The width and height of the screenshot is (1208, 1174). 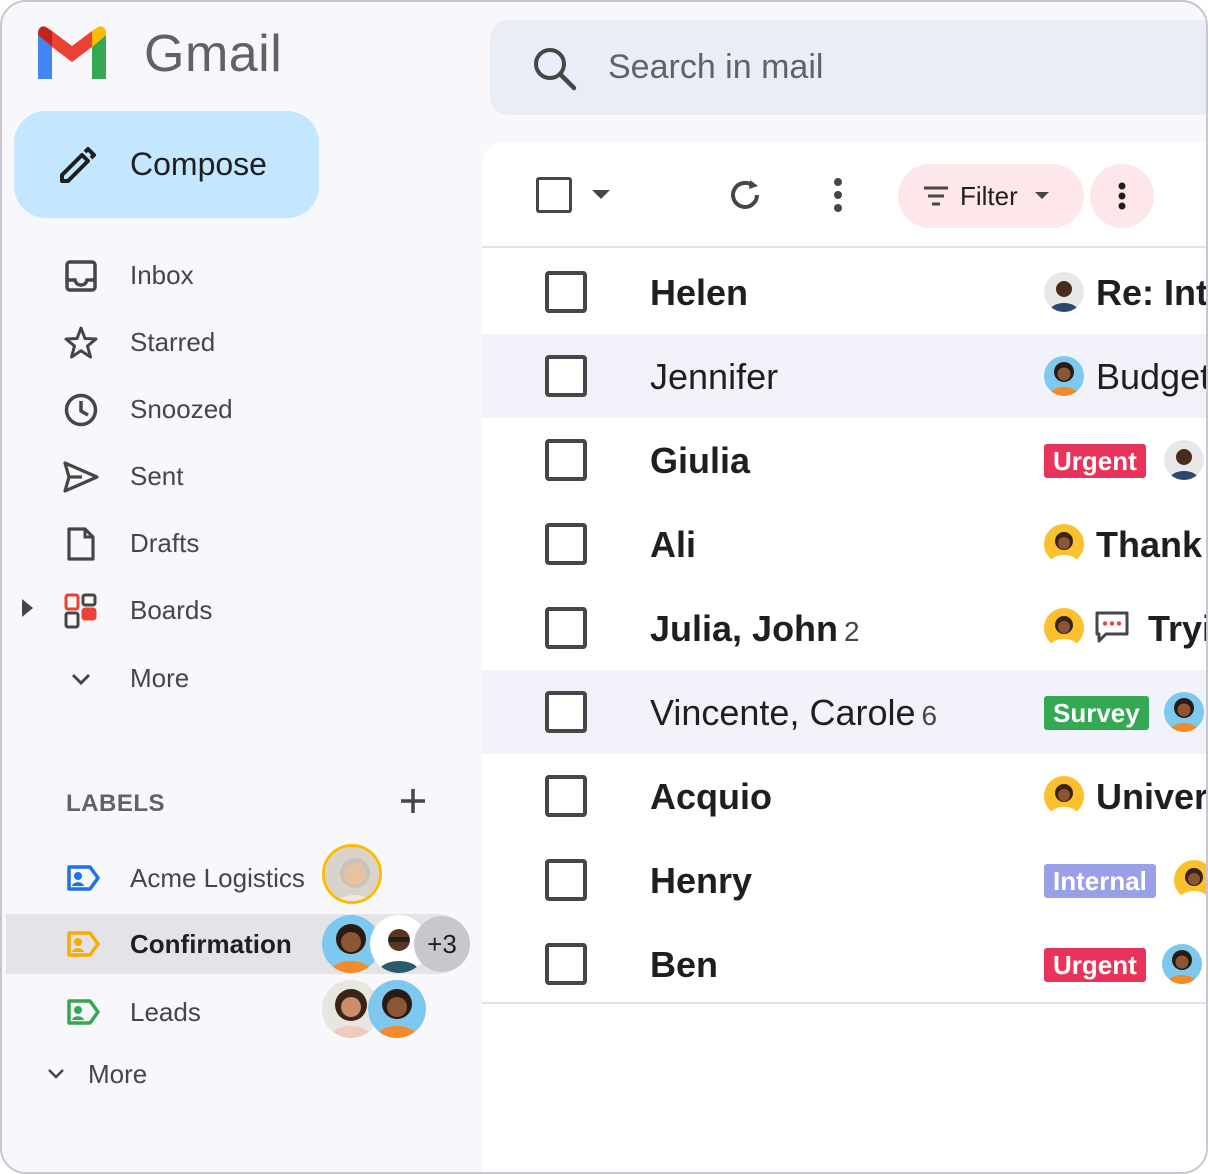 What do you see at coordinates (755, 628) in the screenshot?
I see `email-sender: Julia, John 2` at bounding box center [755, 628].